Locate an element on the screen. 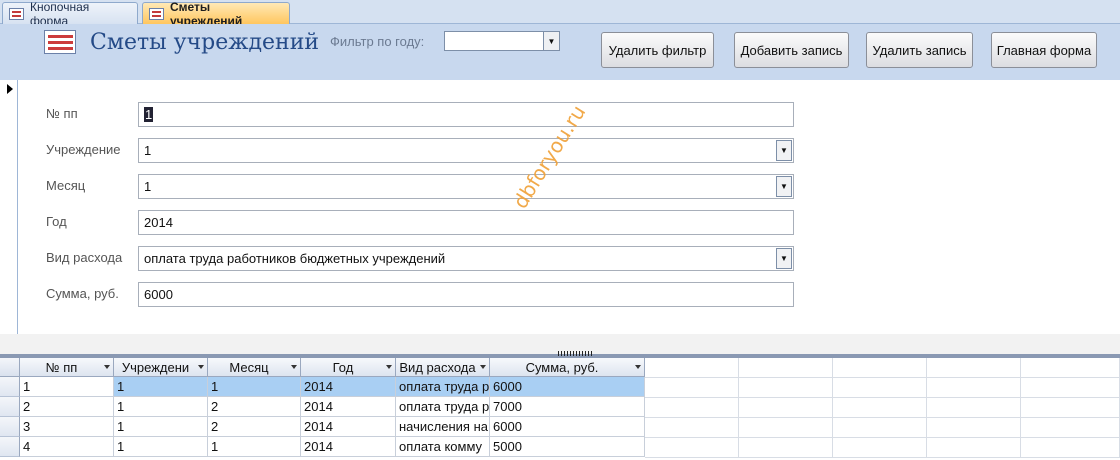  splitter-grip-icon is located at coordinates (576, 353).